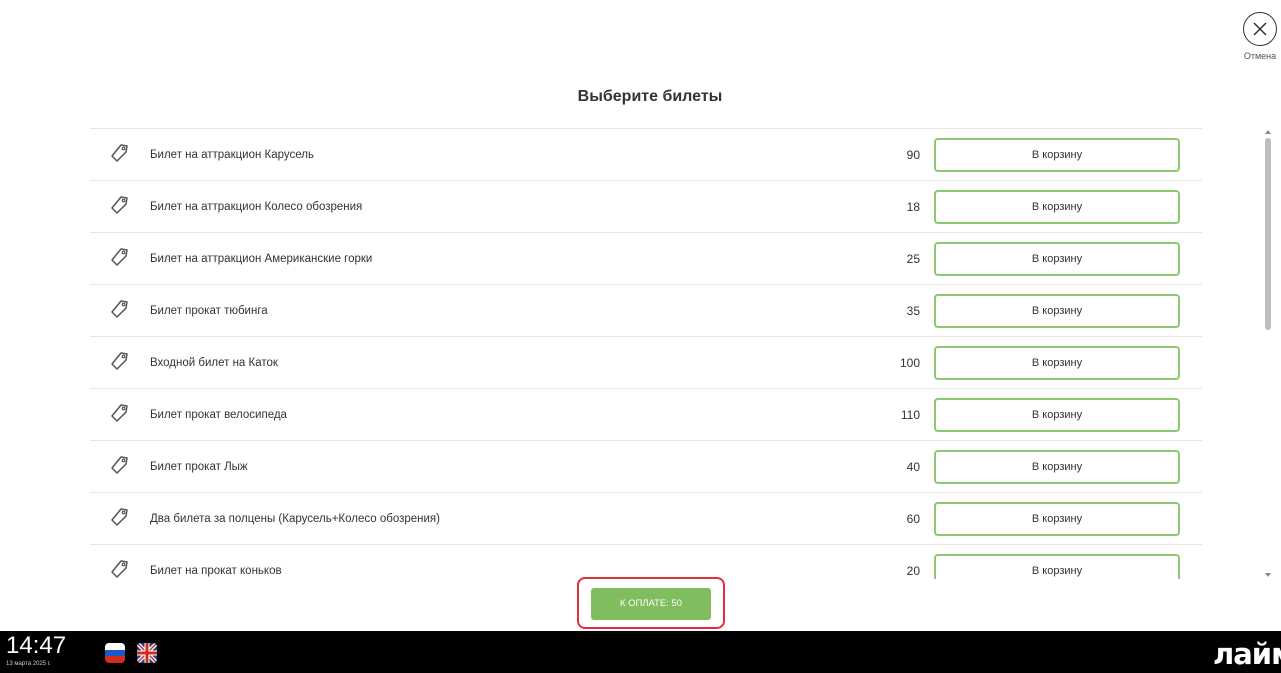 The width and height of the screenshot is (1281, 673). I want to click on ticket-row: Билет на аттракцион Карусель 90 В корзину, so click(646, 154).